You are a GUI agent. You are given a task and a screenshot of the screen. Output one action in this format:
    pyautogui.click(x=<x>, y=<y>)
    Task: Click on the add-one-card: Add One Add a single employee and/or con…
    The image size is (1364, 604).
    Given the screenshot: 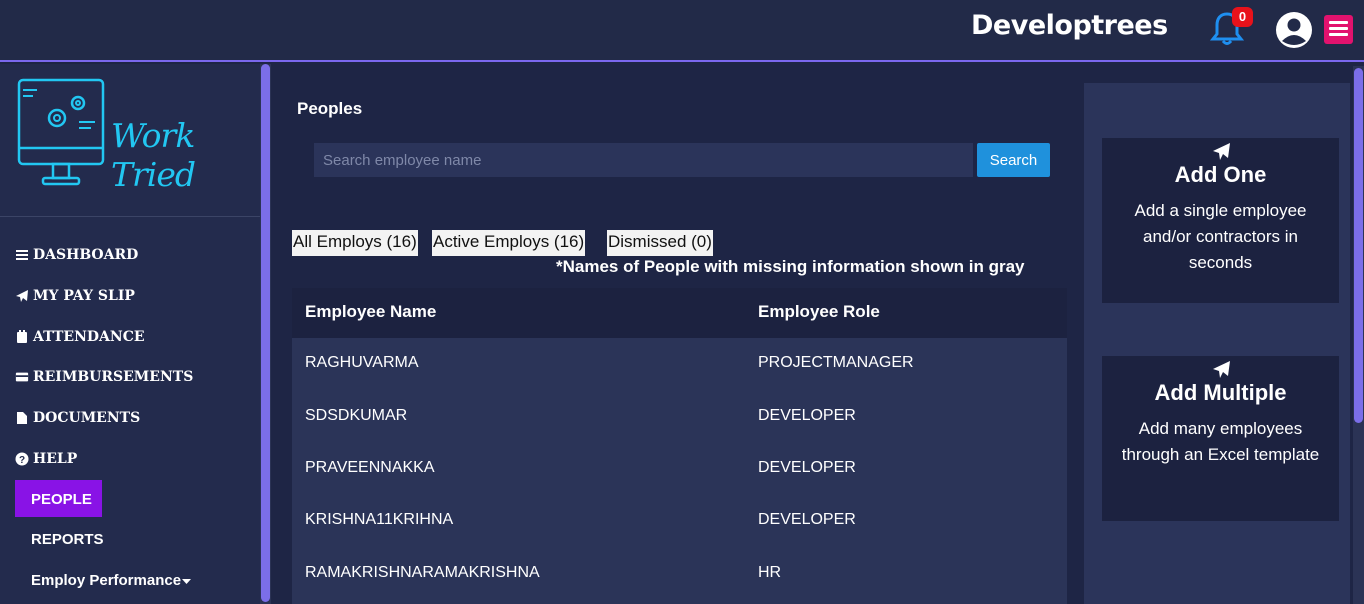 What is the action you would take?
    pyautogui.click(x=1220, y=220)
    